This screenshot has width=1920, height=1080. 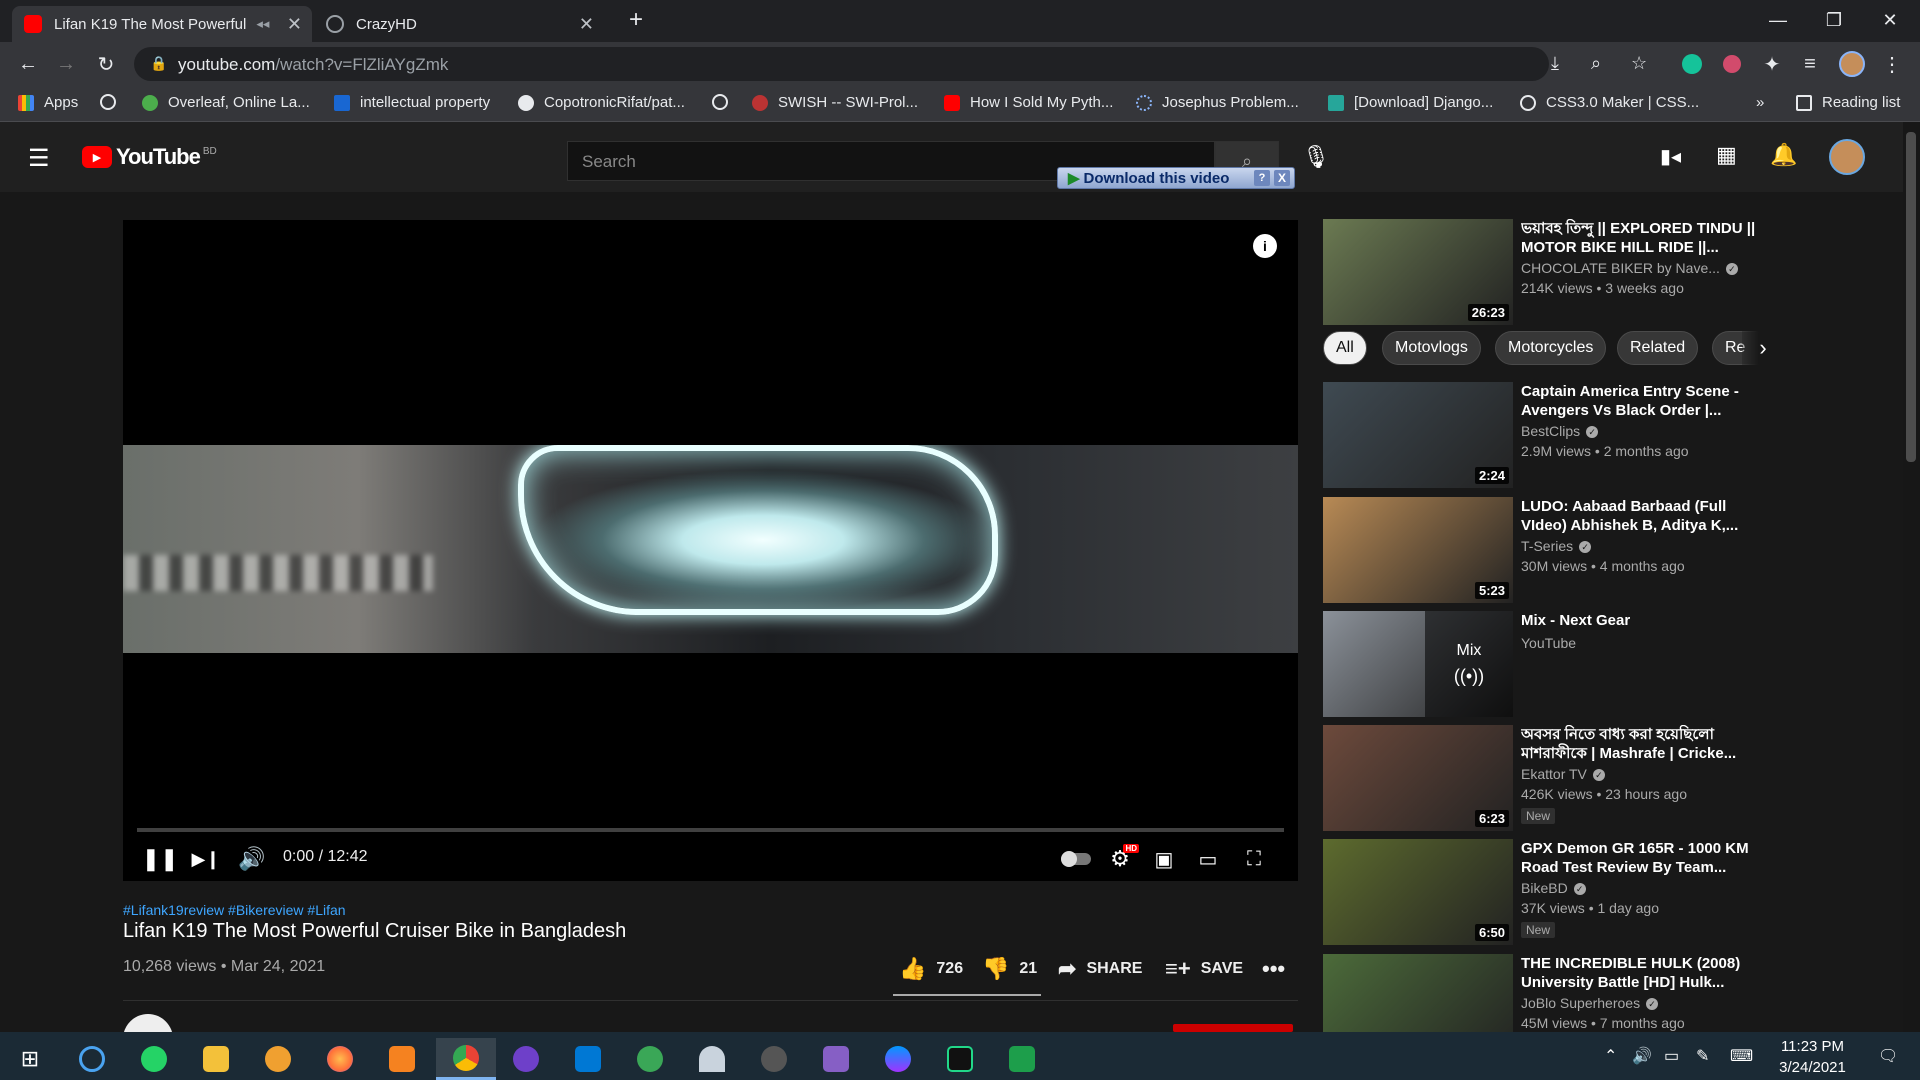 I want to click on theater-mode-button: ▭, so click(x=1208, y=859).